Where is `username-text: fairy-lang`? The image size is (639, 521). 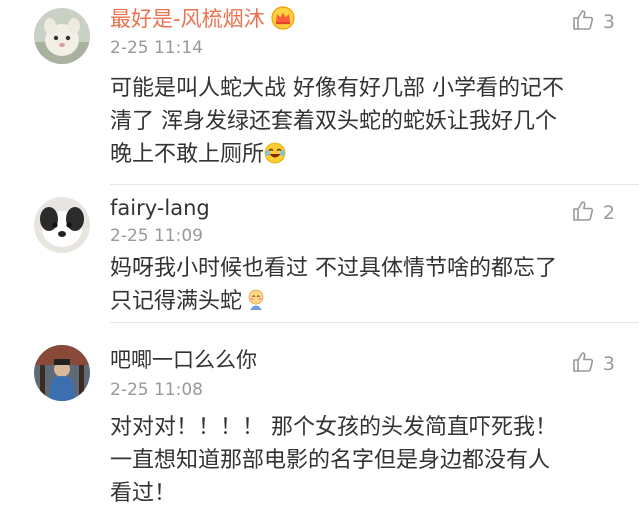
username-text: fairy-lang is located at coordinates (160, 208).